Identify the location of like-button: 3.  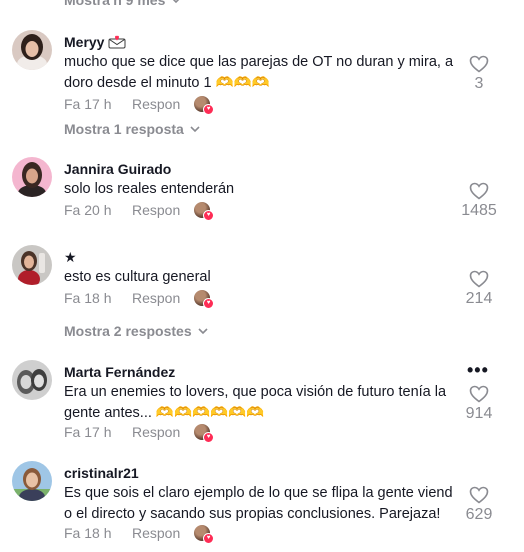
(479, 74).